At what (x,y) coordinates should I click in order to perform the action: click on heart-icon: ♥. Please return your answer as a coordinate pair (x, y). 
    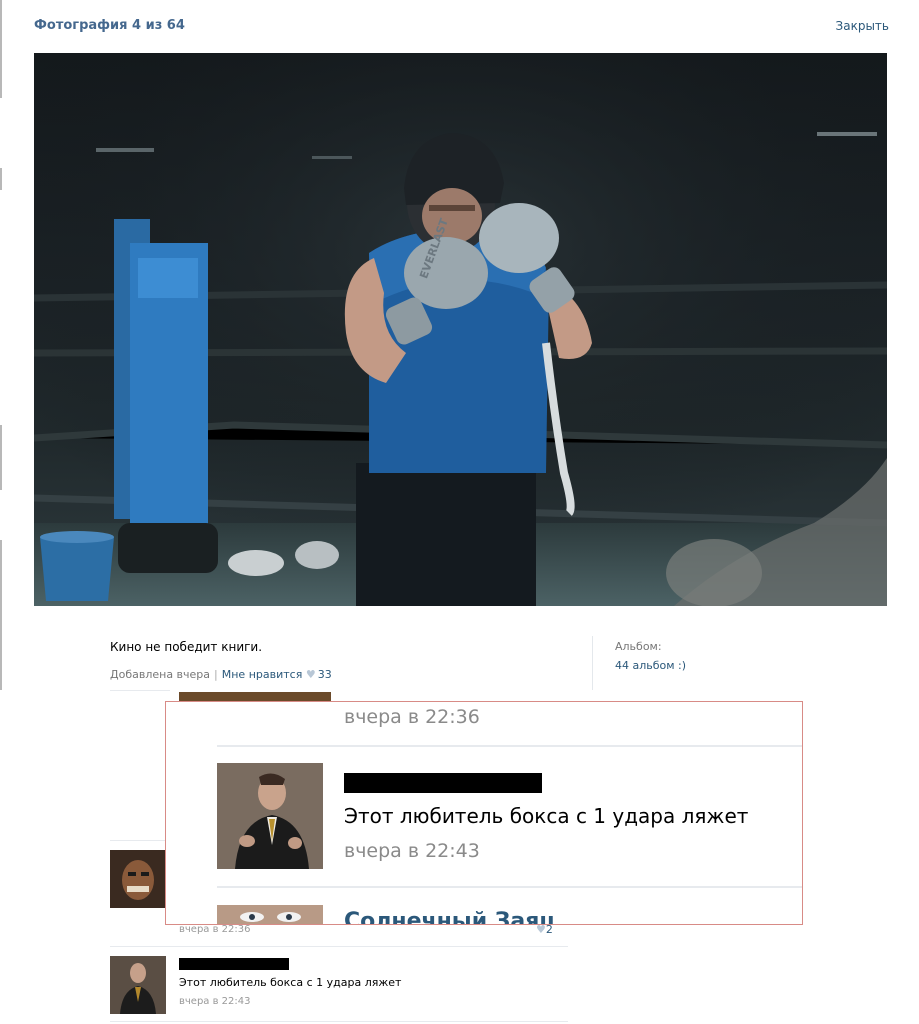
    Looking at the image, I should click on (310, 674).